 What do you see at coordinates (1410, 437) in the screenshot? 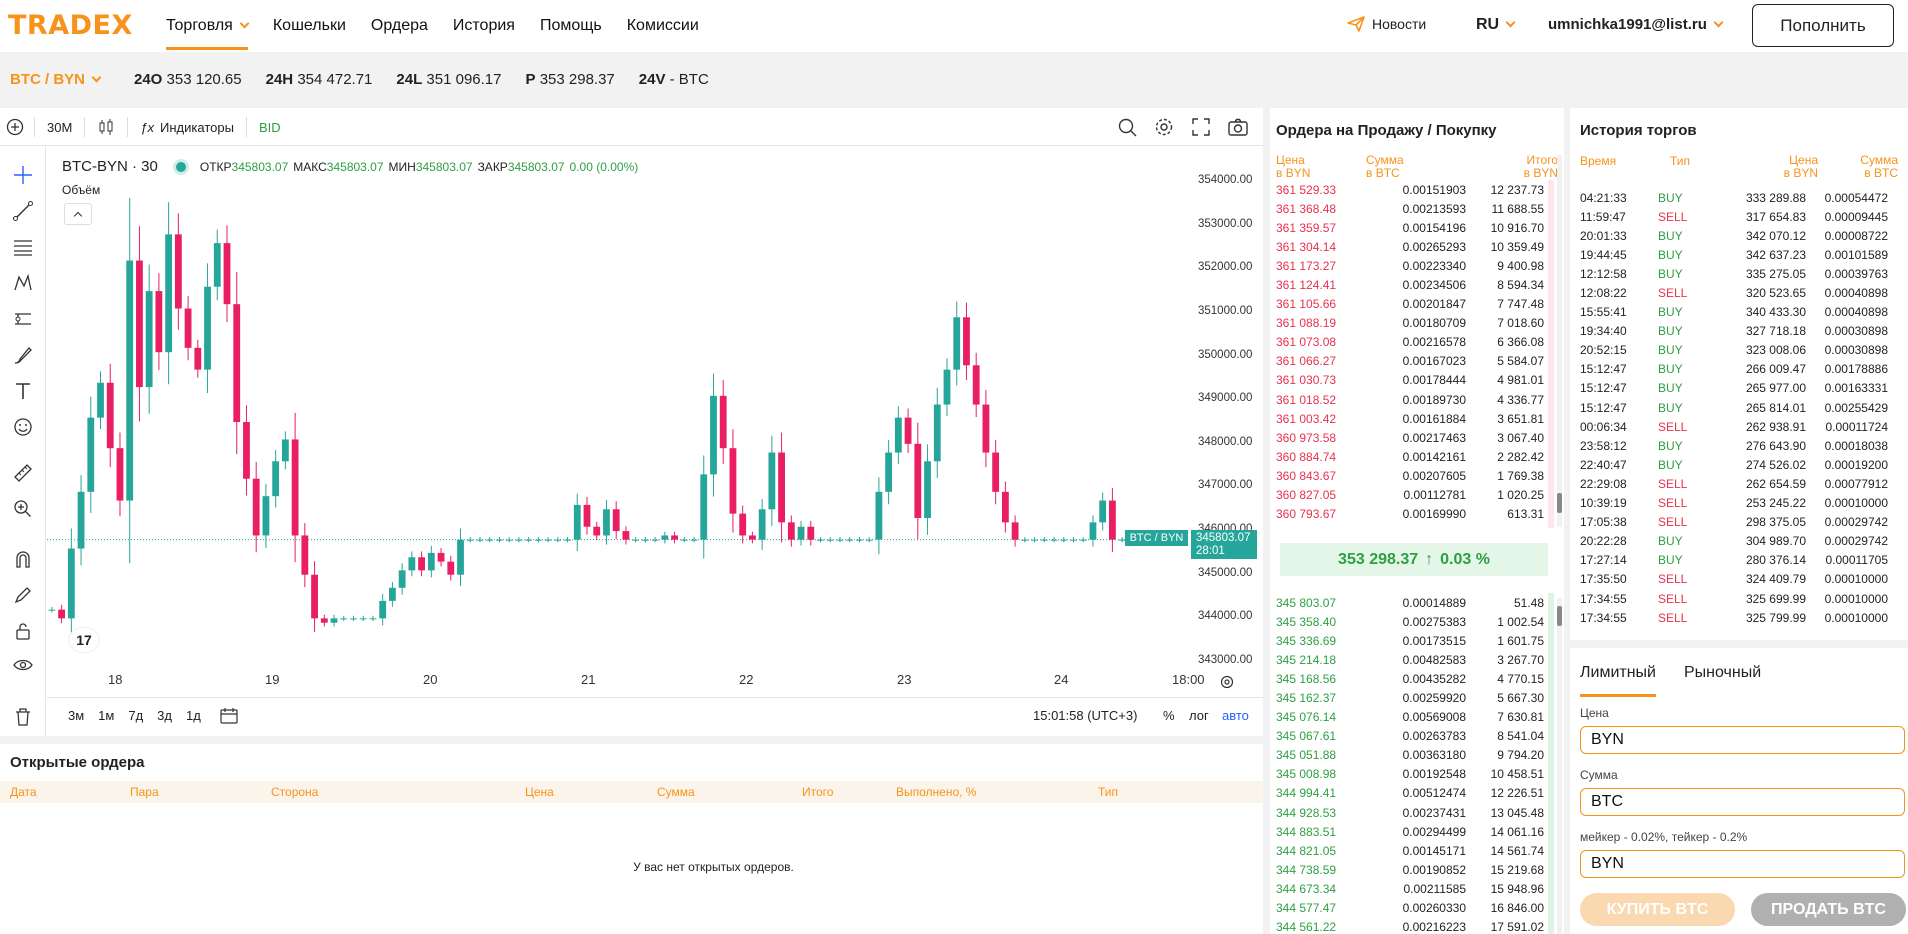
I see `orderbook-row: 360 973.58 0.00217463 3 067.40` at bounding box center [1410, 437].